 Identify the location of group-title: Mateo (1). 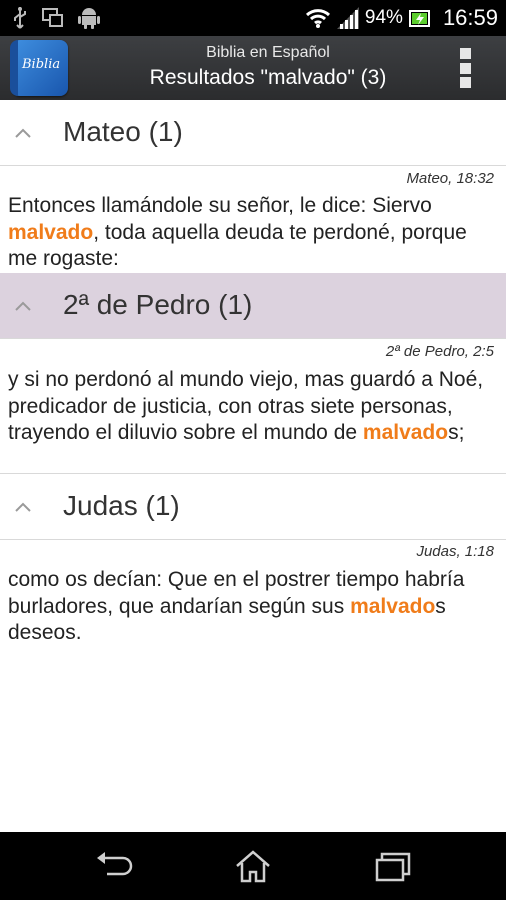
(123, 131).